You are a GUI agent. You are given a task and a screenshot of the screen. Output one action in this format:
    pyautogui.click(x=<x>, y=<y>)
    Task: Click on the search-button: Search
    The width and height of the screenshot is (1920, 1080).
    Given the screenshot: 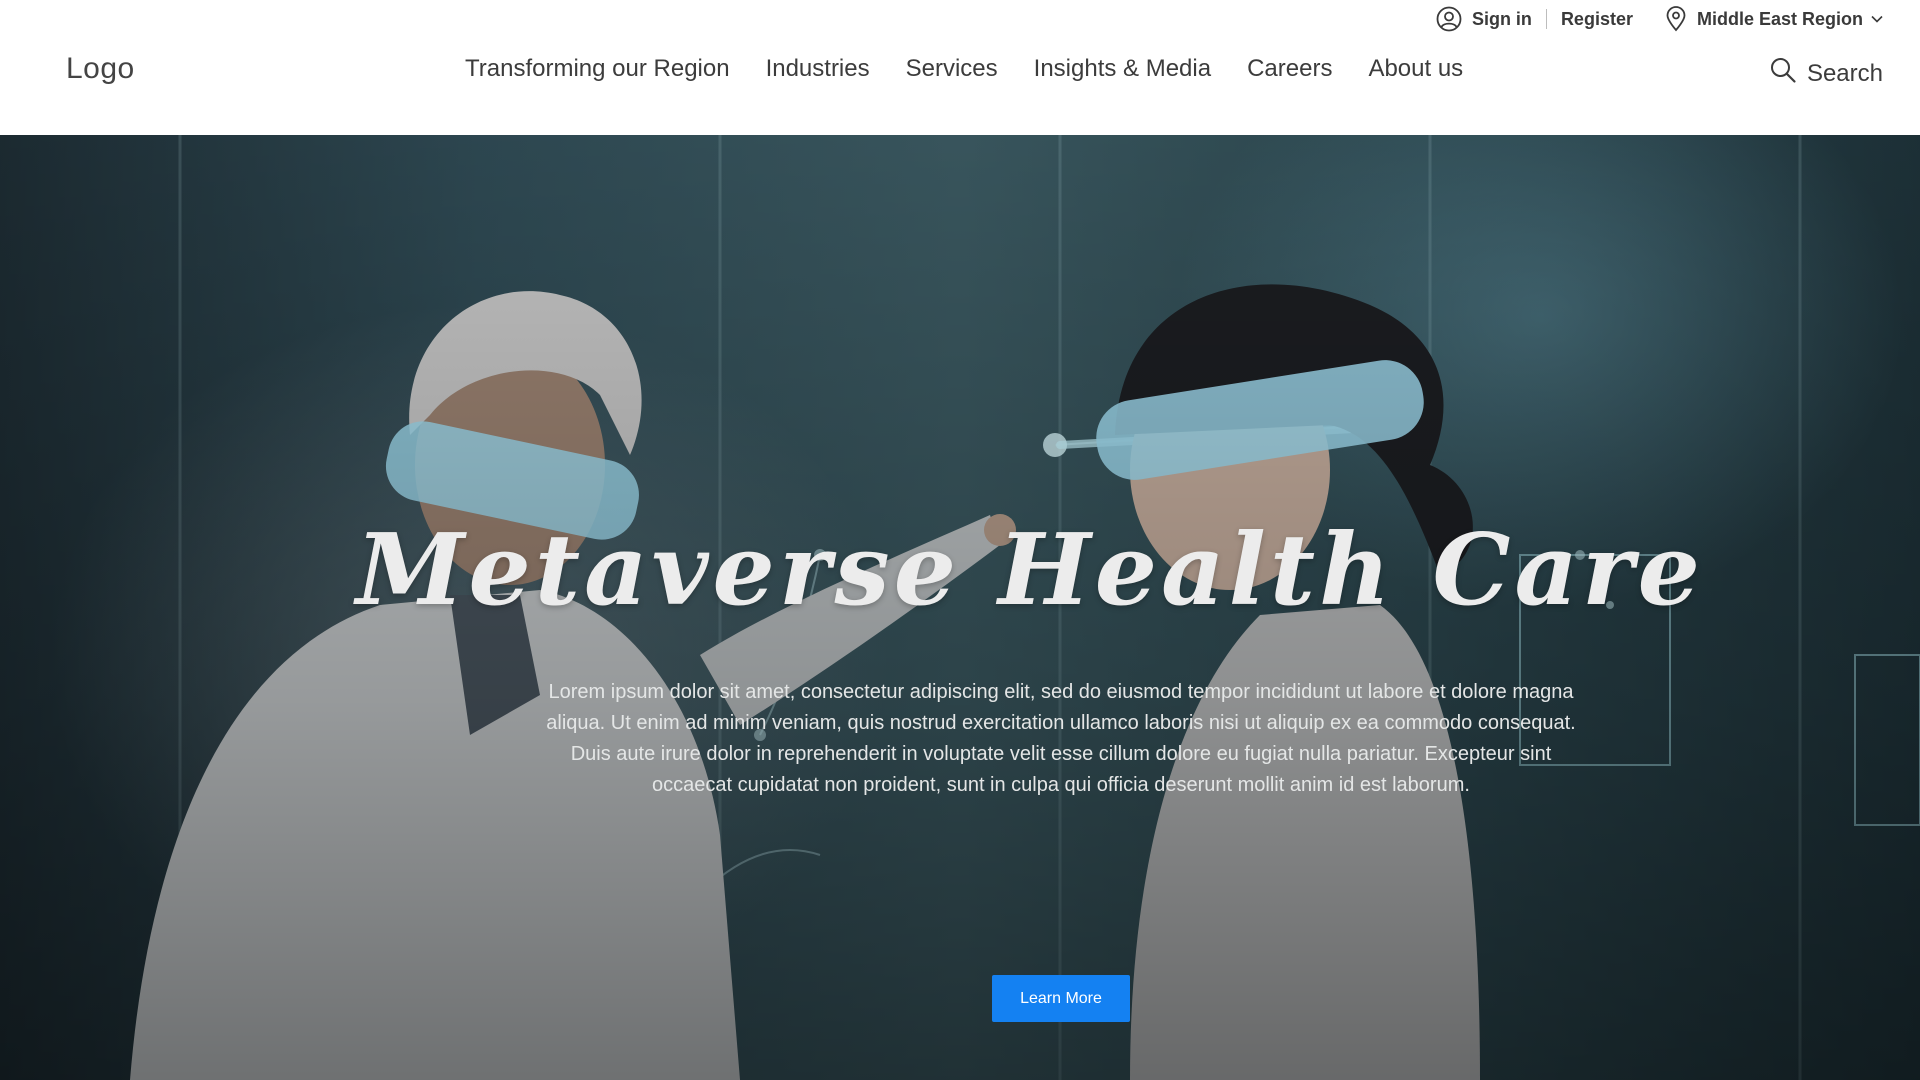 What is the action you would take?
    pyautogui.click(x=1826, y=73)
    